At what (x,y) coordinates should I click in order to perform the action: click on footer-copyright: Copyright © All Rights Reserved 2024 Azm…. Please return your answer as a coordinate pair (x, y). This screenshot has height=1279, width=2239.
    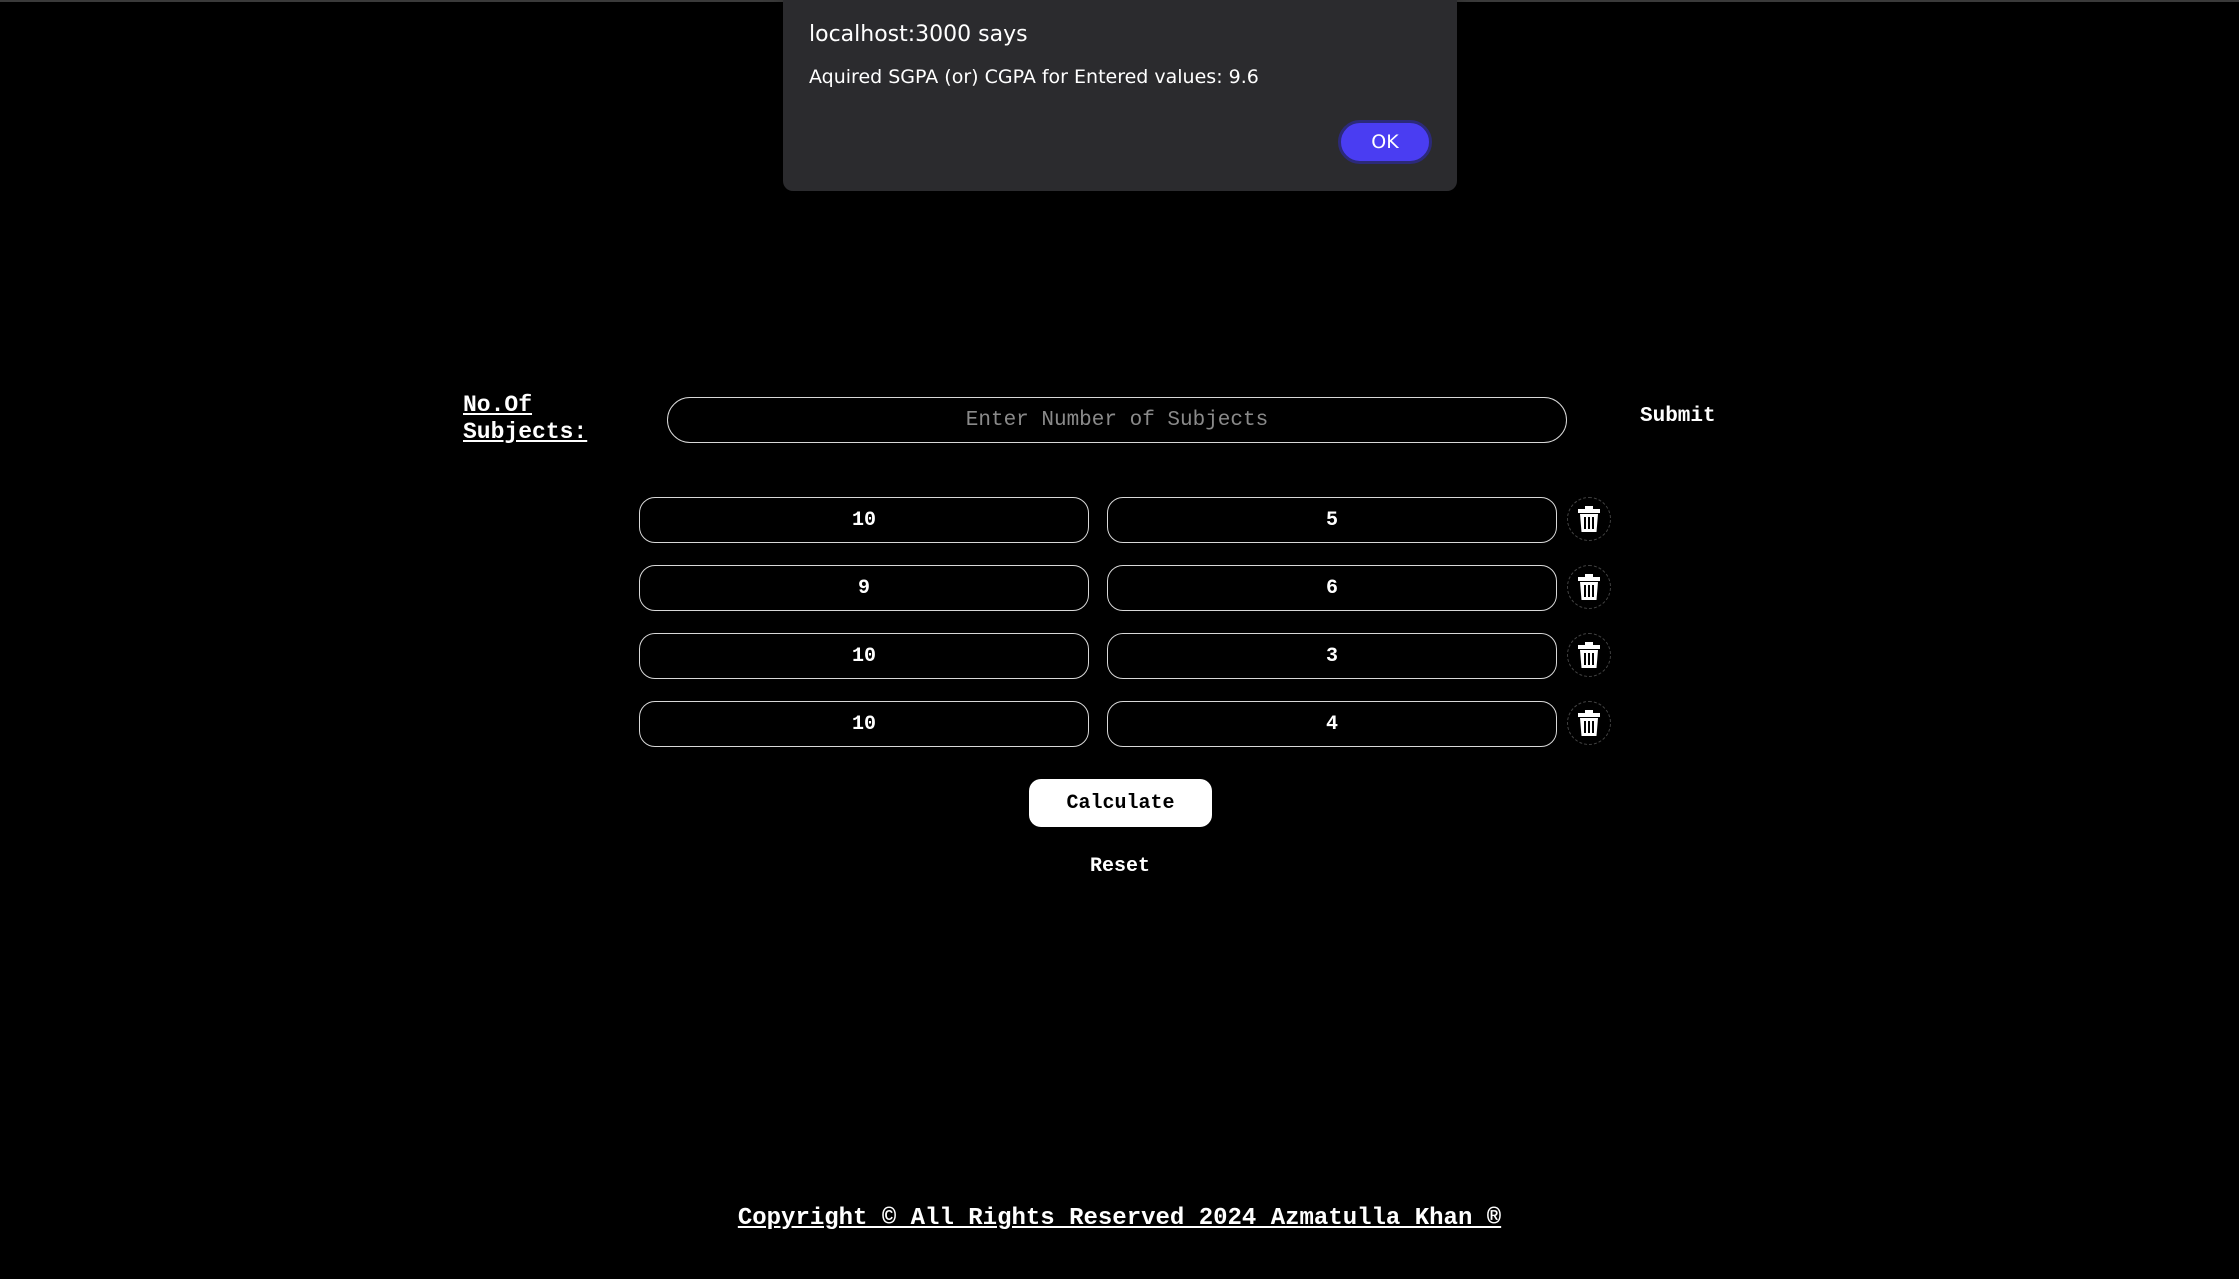
    Looking at the image, I should click on (1119, 1218).